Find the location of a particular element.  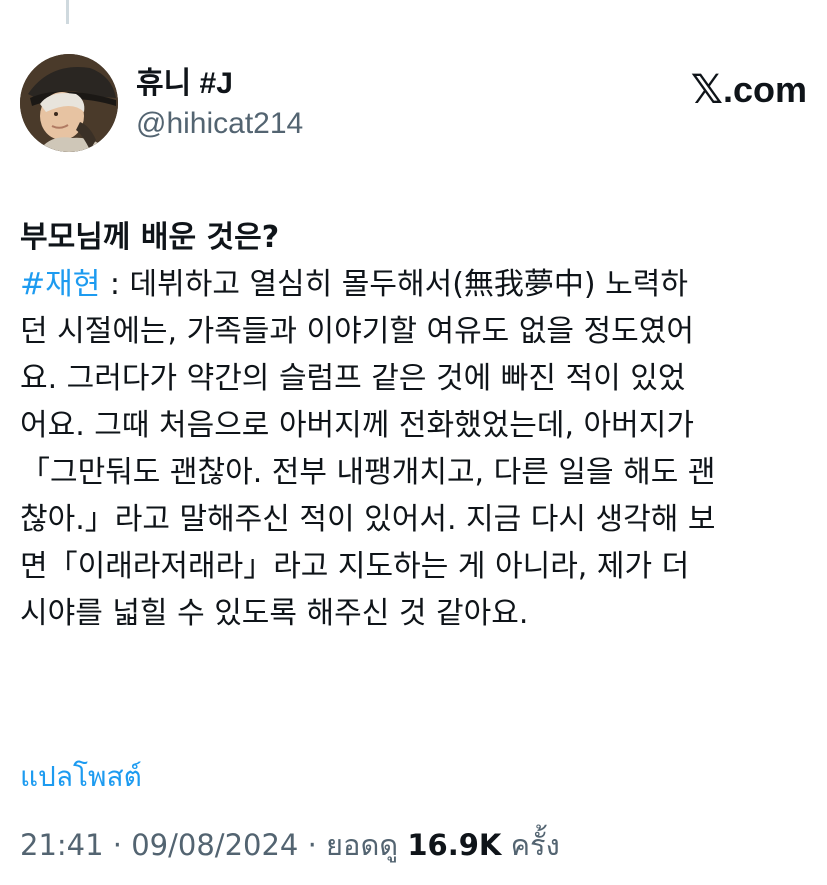

user-info: 휴니 #J @hihicat214 is located at coordinates (219, 104).